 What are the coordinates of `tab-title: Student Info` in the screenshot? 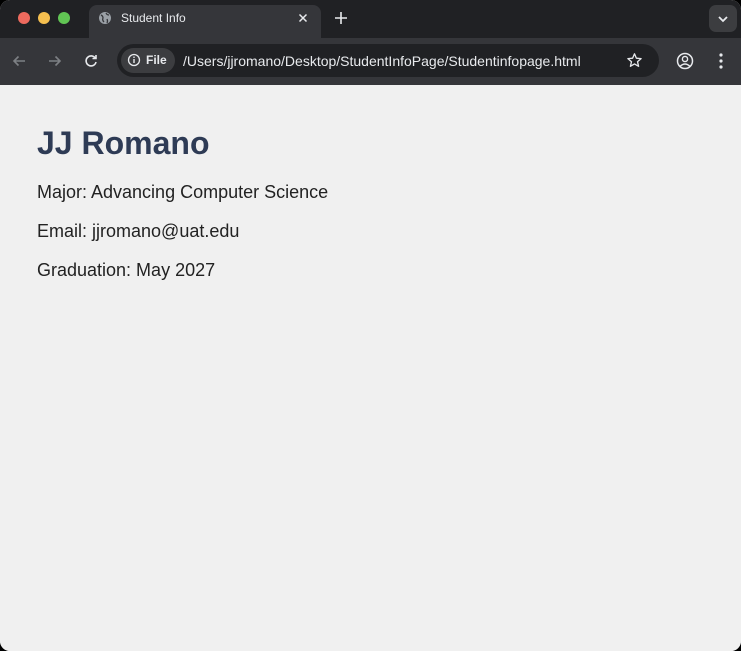 It's located at (153, 18).